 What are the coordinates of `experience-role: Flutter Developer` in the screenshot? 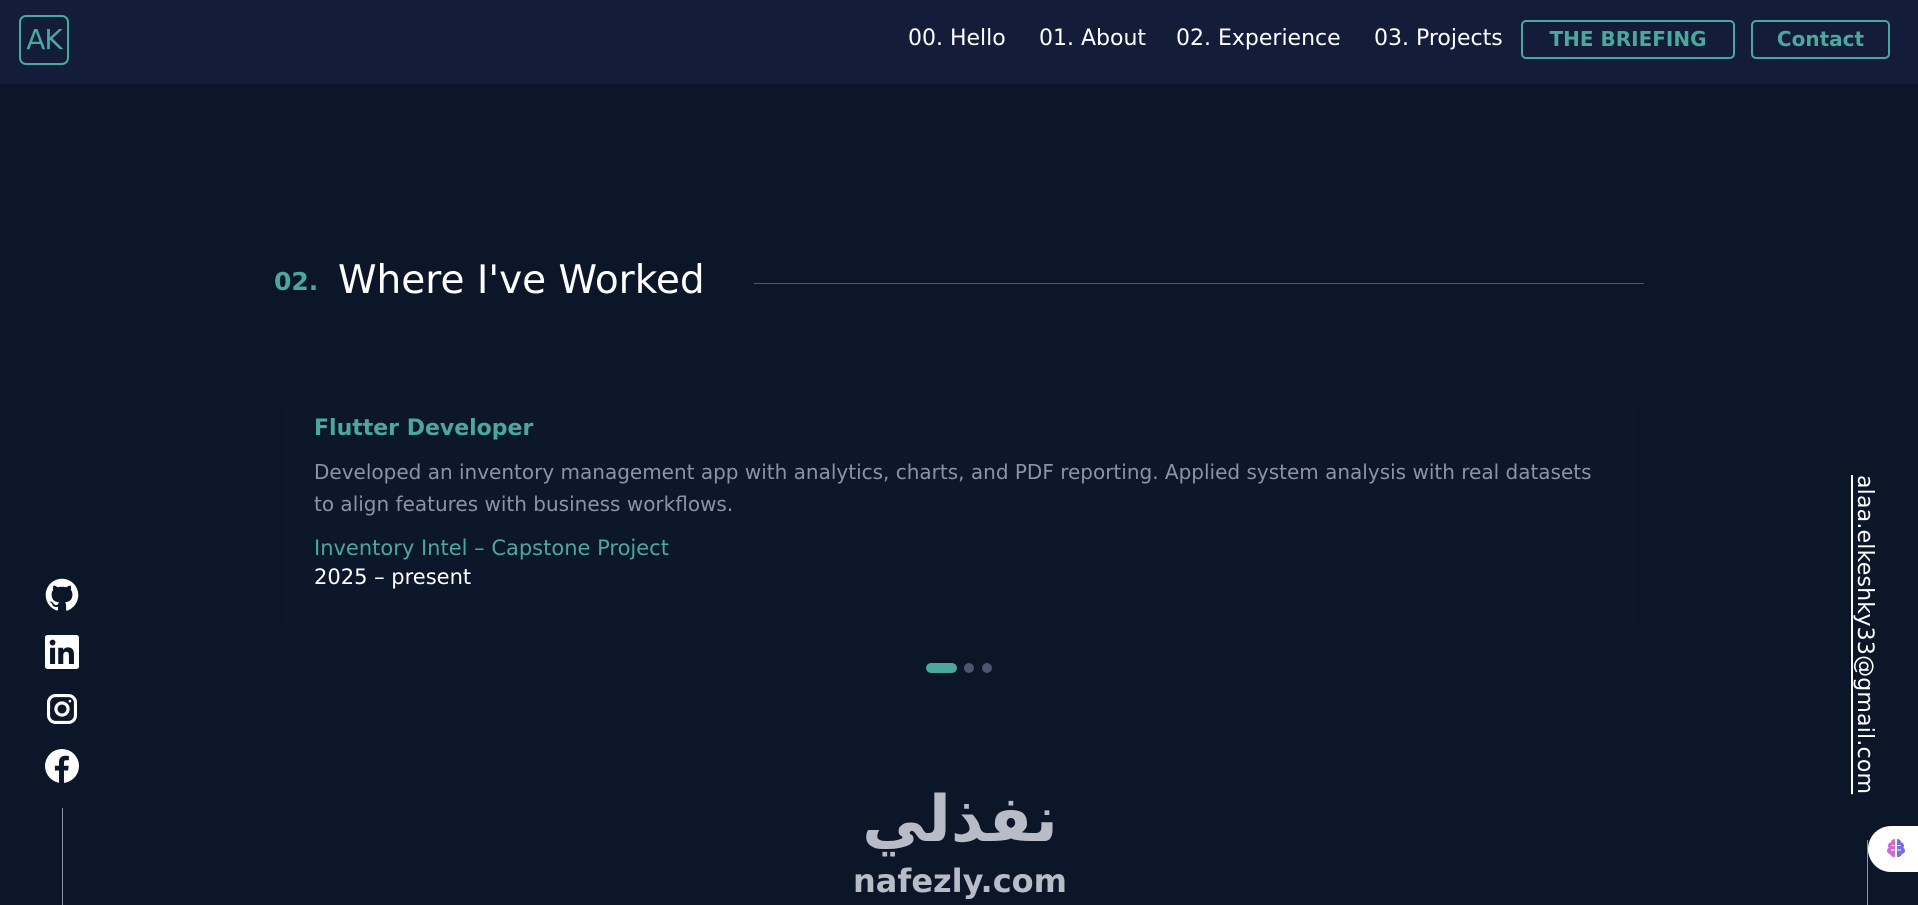 It's located at (424, 428).